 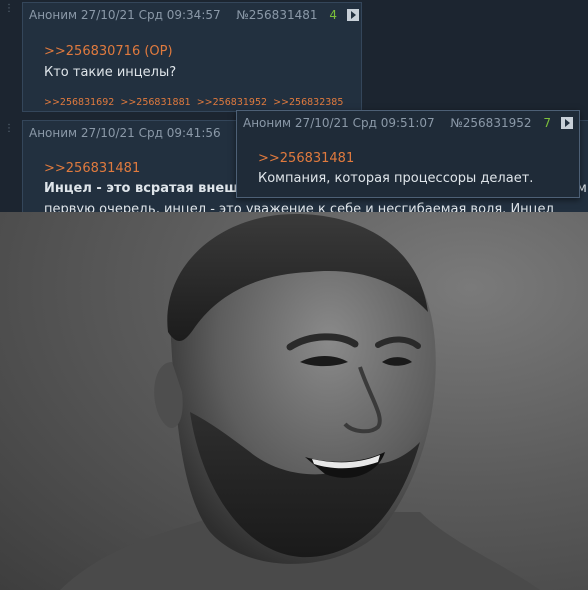 I want to click on post-datetime: 27/10/21 Срд 09:41:56, so click(x=150, y=133).